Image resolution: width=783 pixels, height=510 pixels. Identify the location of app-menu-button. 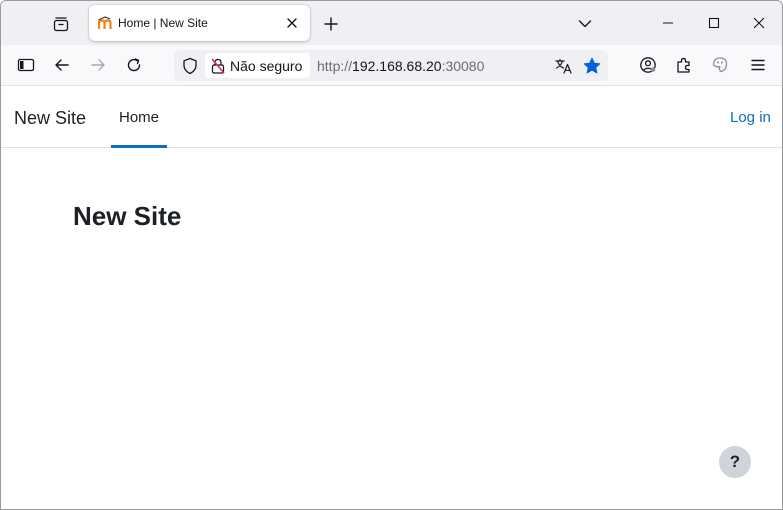
(758, 65).